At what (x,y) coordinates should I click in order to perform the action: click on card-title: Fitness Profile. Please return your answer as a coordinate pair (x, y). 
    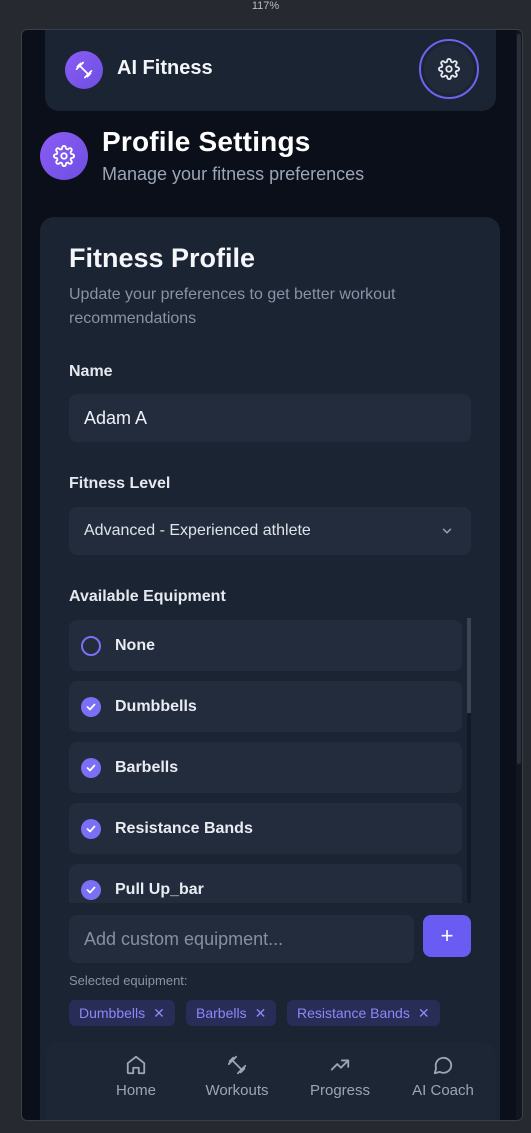
    Looking at the image, I should click on (162, 258).